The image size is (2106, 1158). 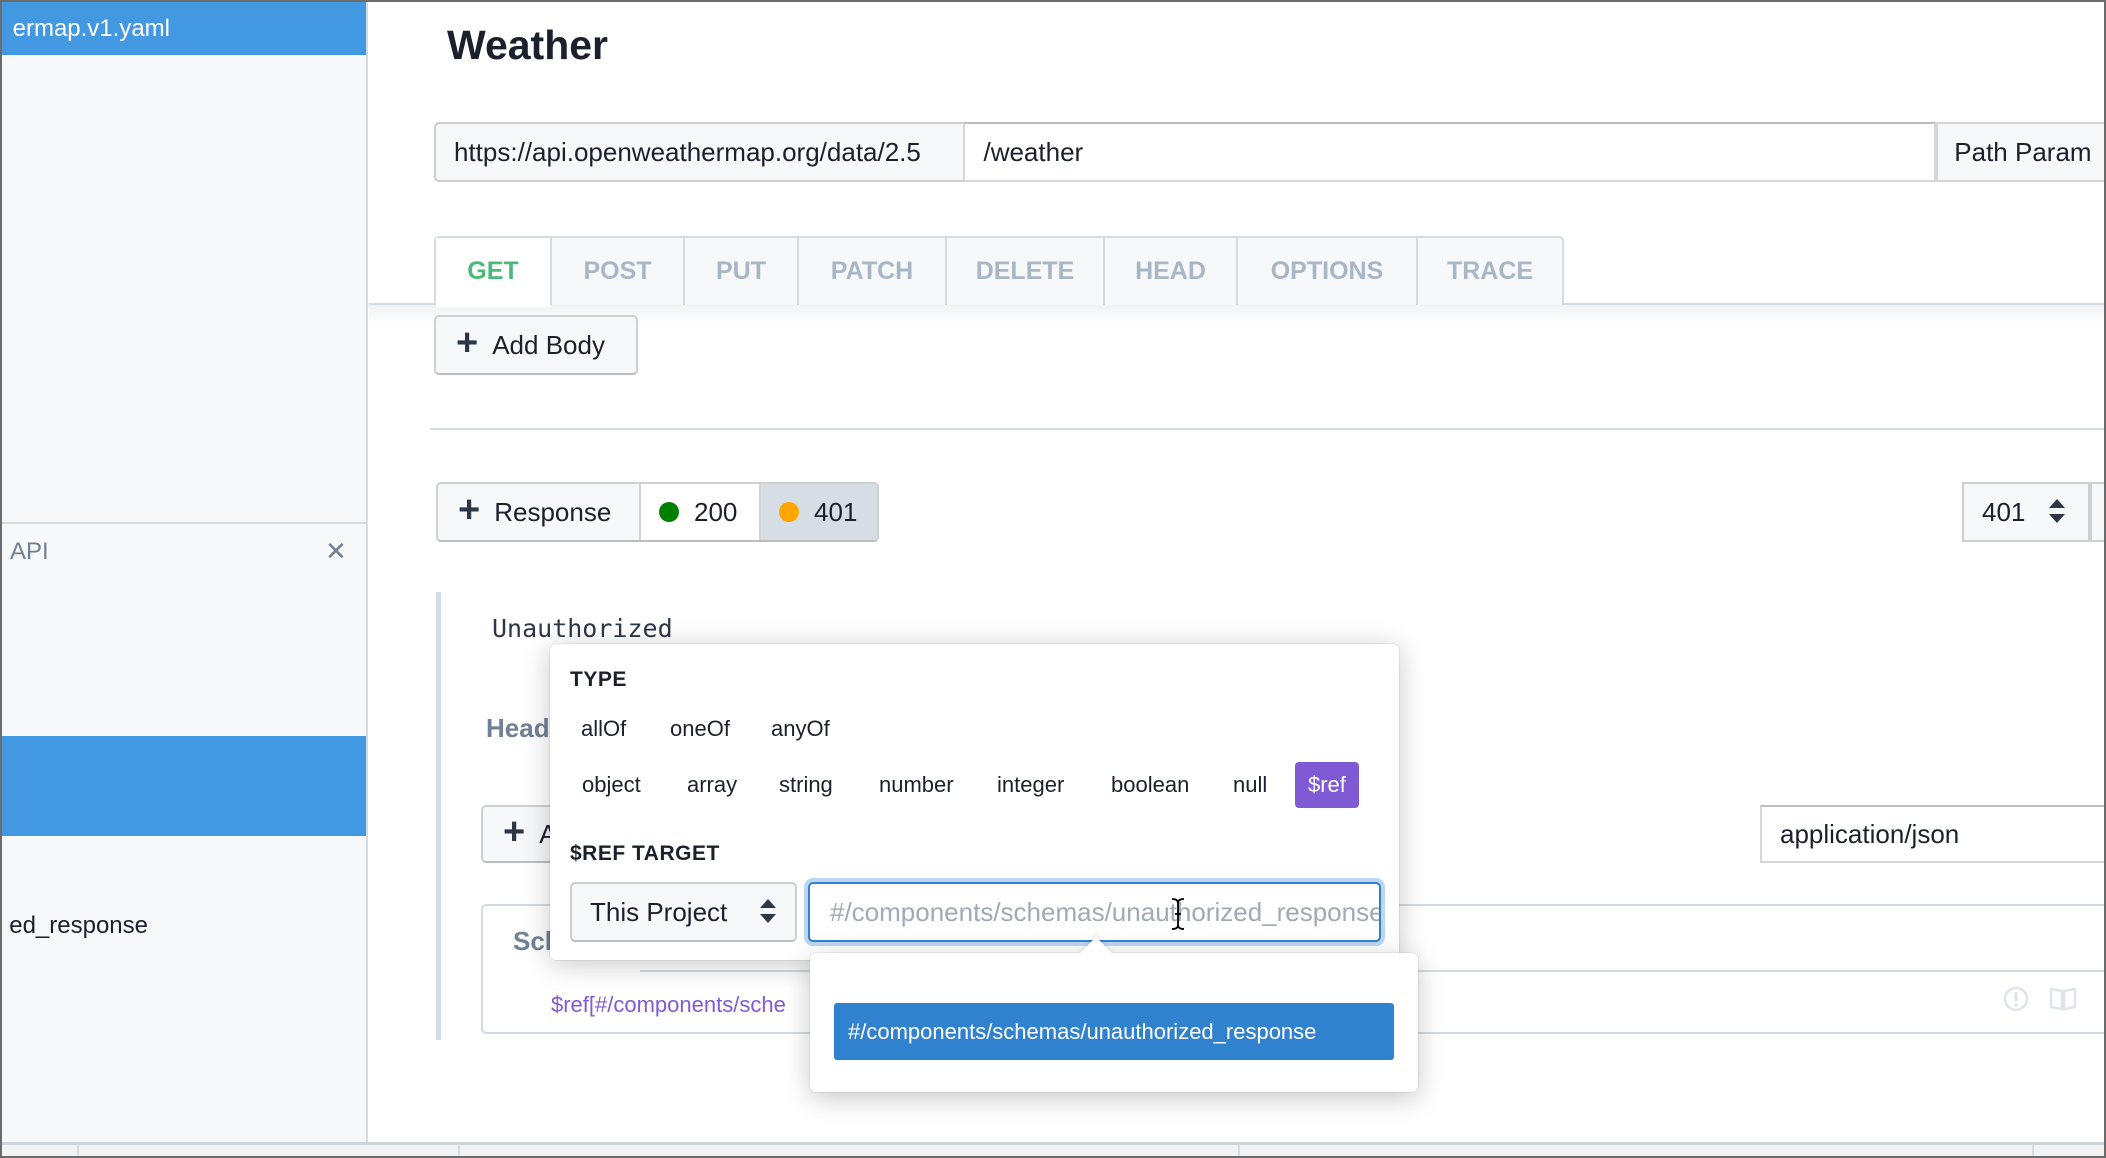 What do you see at coordinates (1024, 271) in the screenshot?
I see `tab-delete: DELETE` at bounding box center [1024, 271].